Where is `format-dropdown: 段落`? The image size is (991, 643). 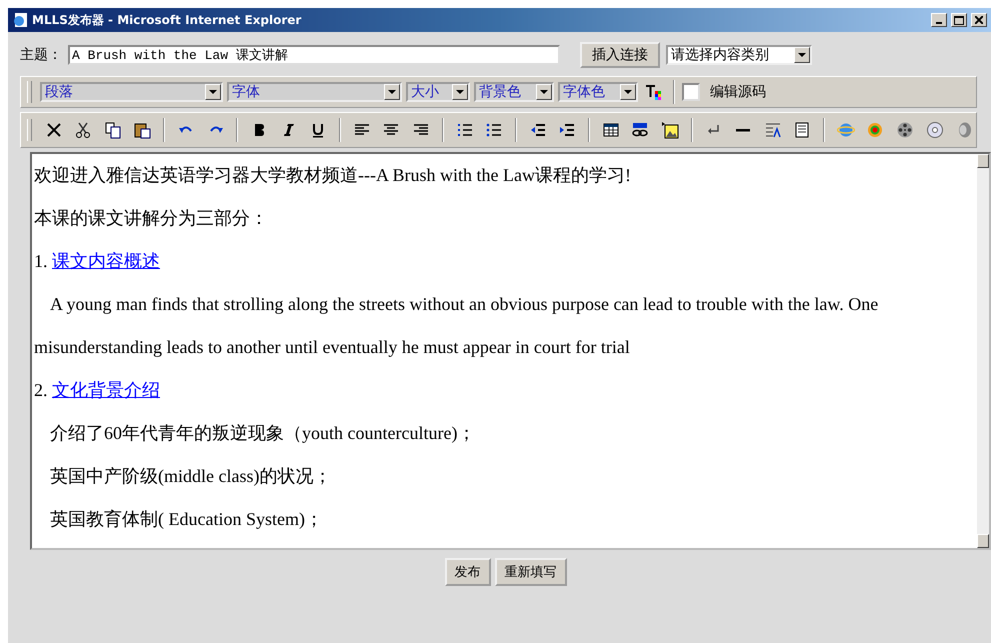
format-dropdown: 段落 is located at coordinates (131, 92).